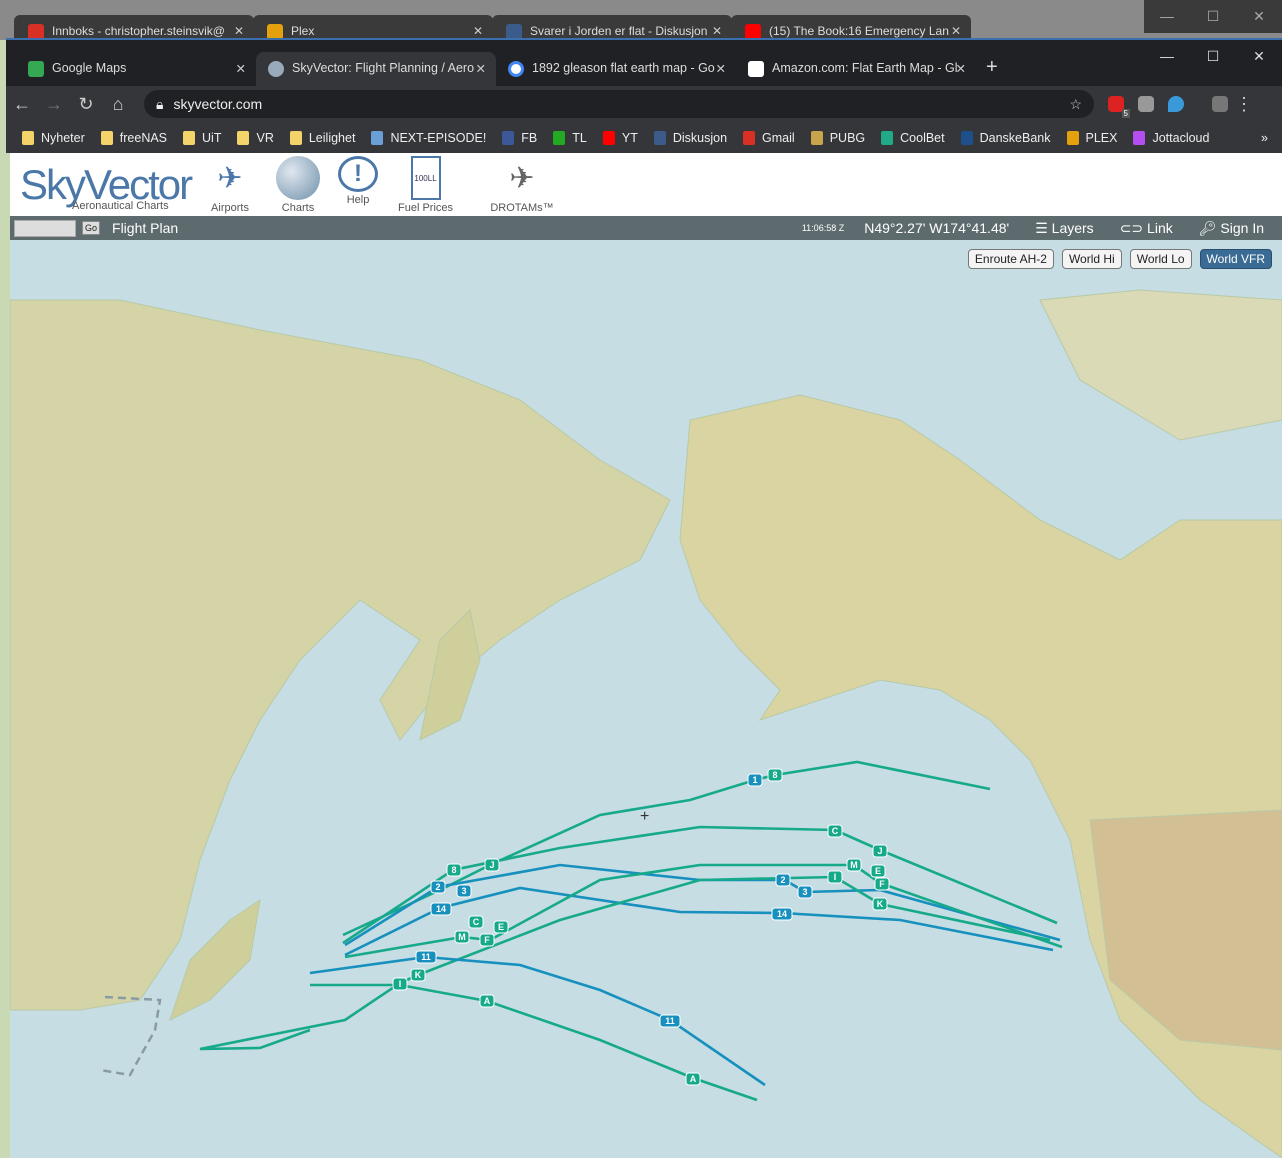  Describe the element at coordinates (358, 200) in the screenshot. I see `nav-label: Help` at that location.